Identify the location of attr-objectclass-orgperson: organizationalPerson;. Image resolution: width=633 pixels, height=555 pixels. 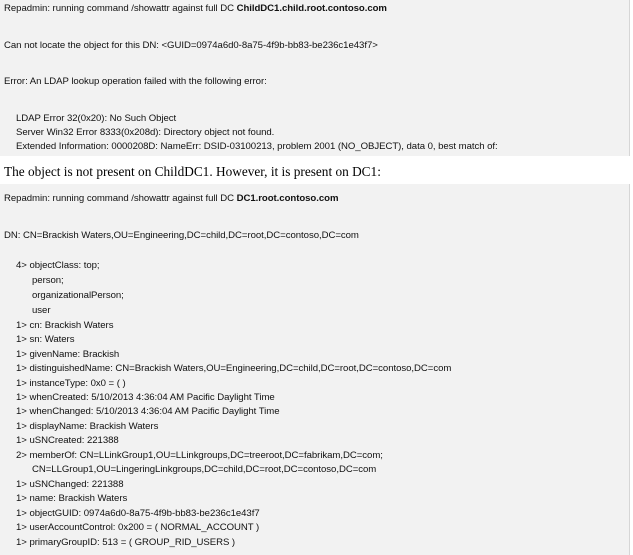
(78, 295).